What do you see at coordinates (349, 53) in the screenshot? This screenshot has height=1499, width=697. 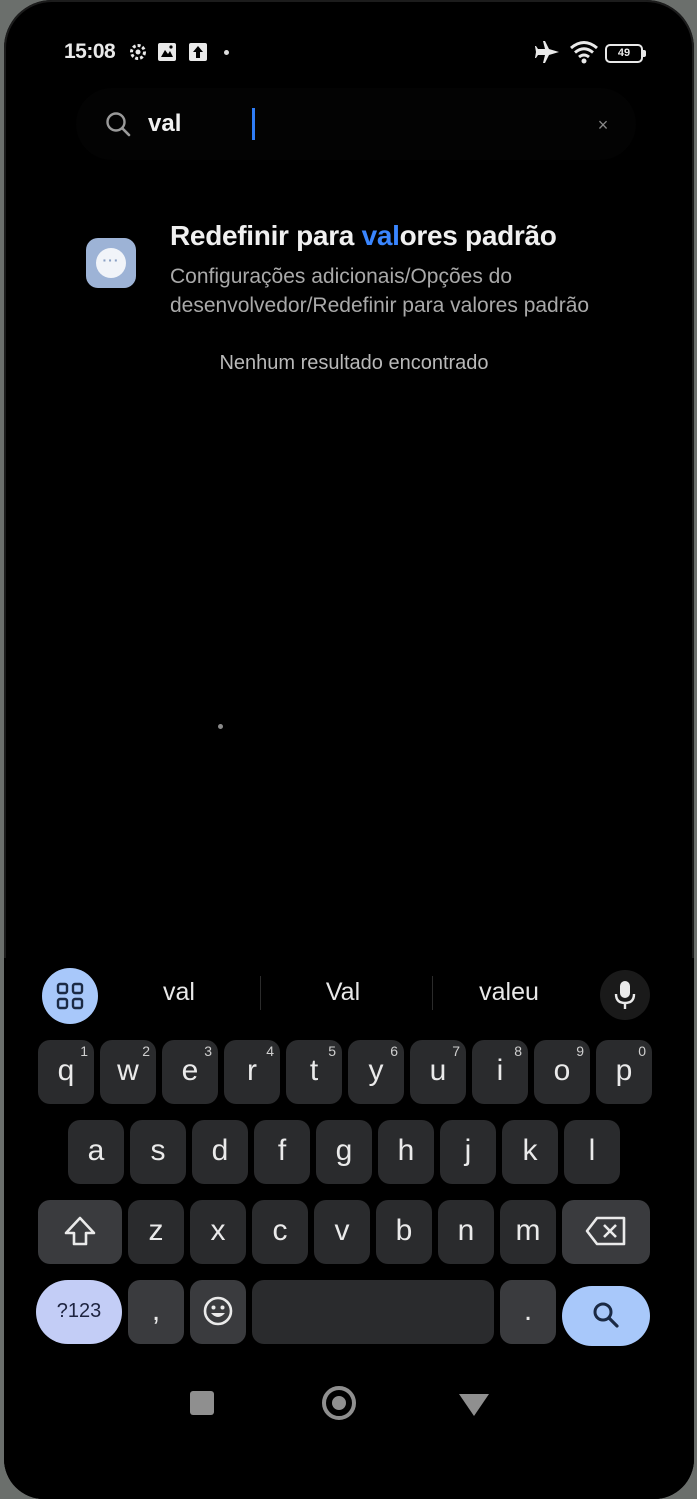 I see `status-bar: 15:08 49` at bounding box center [349, 53].